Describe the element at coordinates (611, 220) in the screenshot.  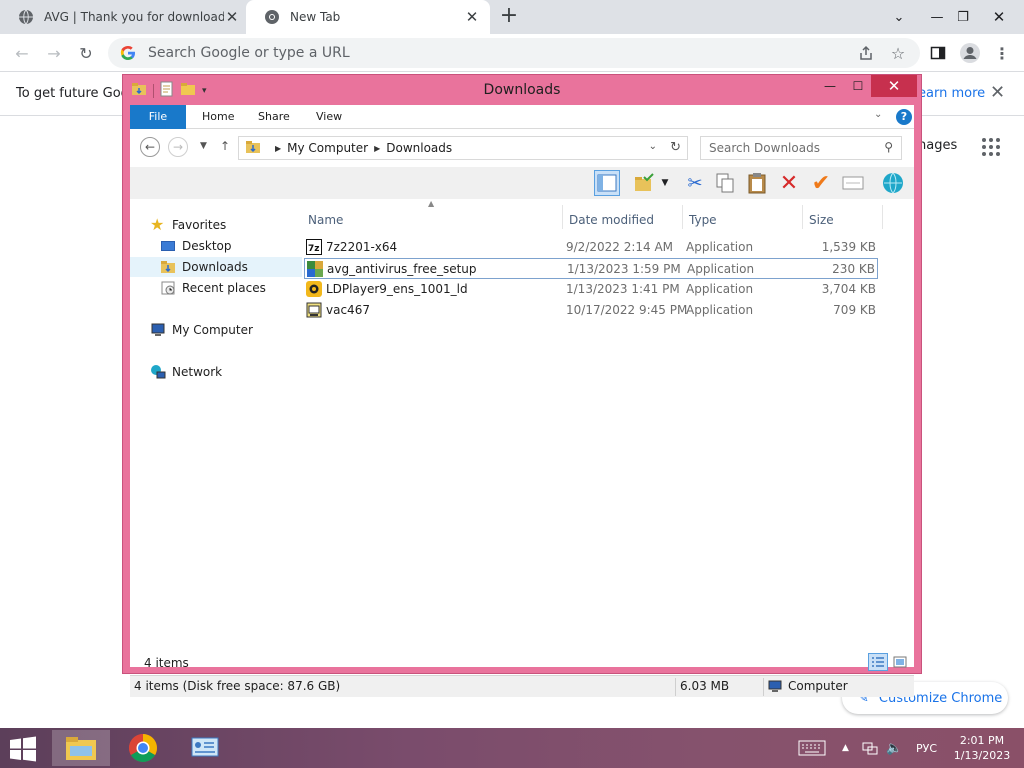
I see `column-header-date: Date modified` at that location.